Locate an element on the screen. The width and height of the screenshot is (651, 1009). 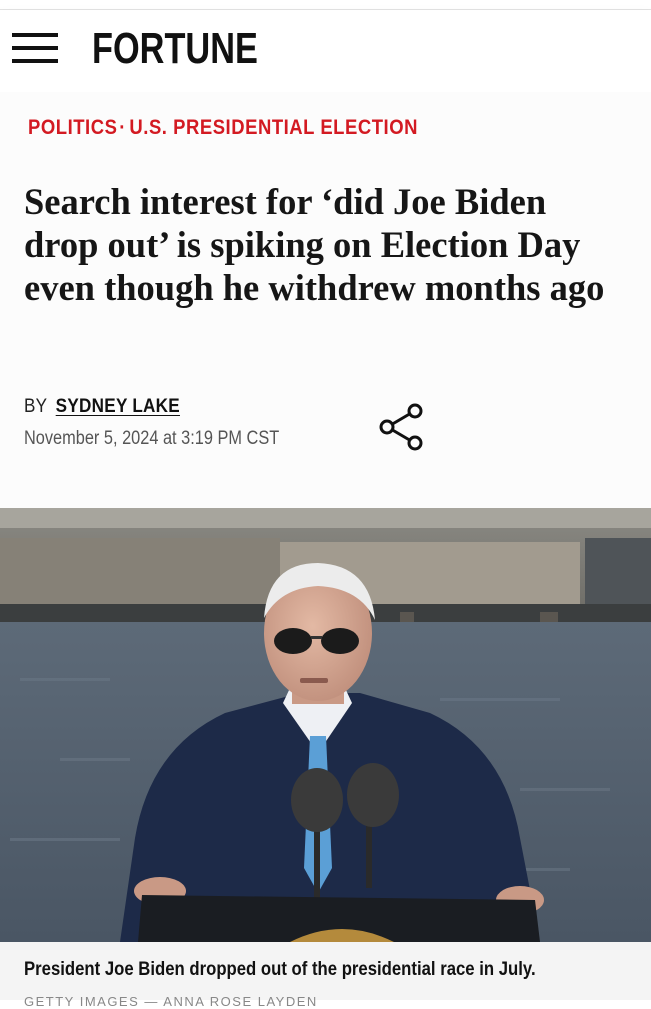
article-kicker: POLITICS· U.S. PRESIDENTIAL ELECTION is located at coordinates (223, 128).